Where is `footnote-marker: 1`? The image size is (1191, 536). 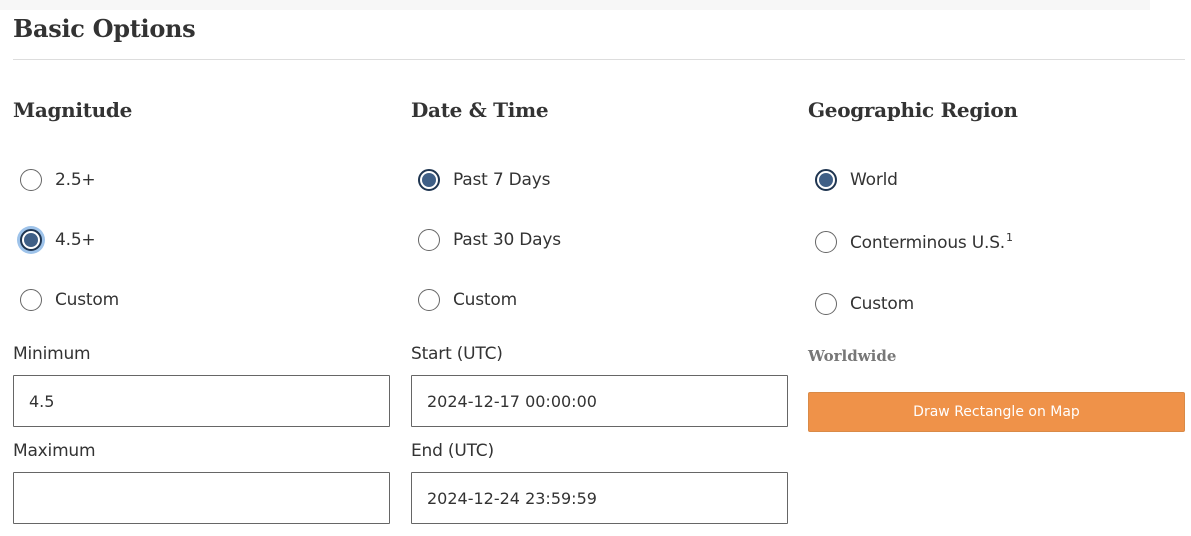
footnote-marker: 1 is located at coordinates (1009, 237).